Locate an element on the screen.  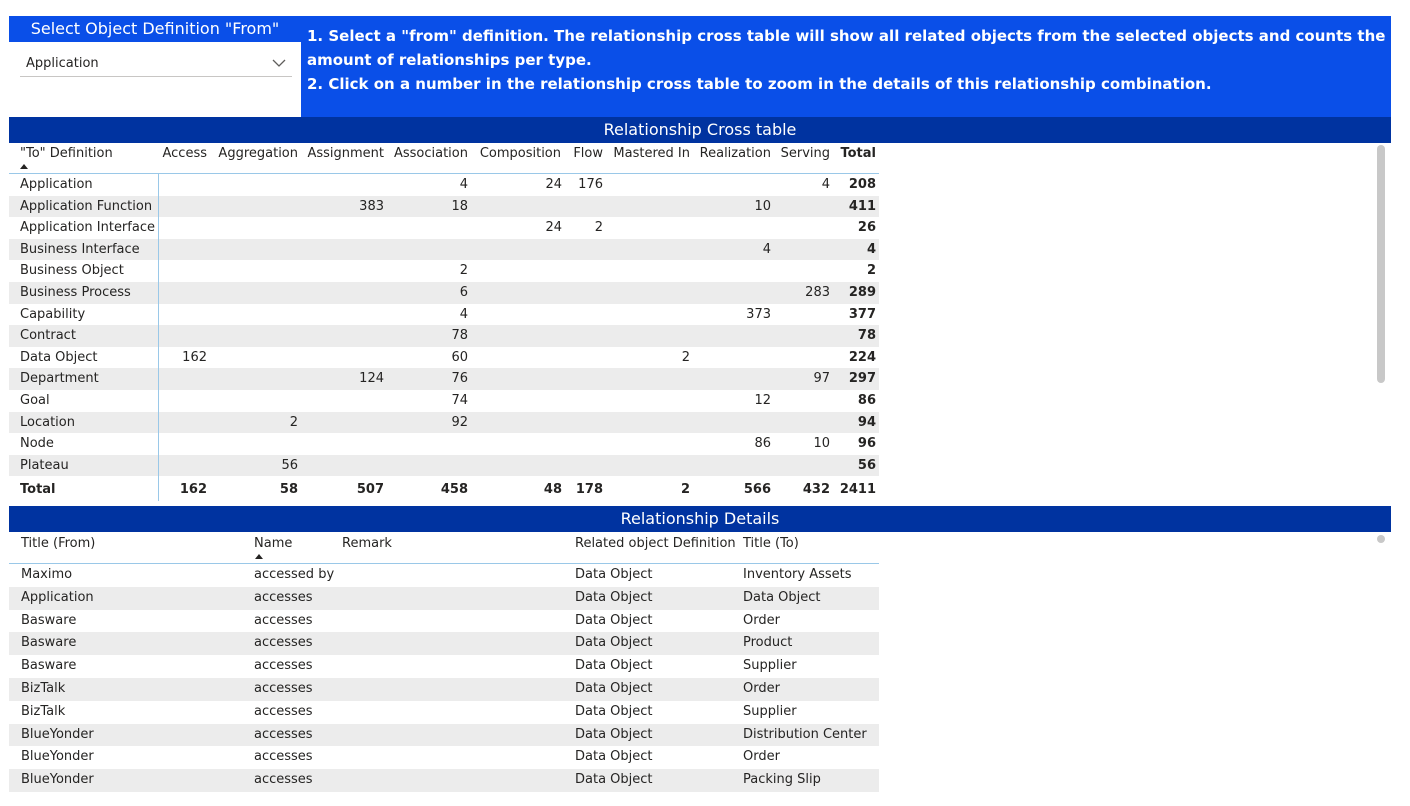
column-total-cell: 178 is located at coordinates (589, 490).